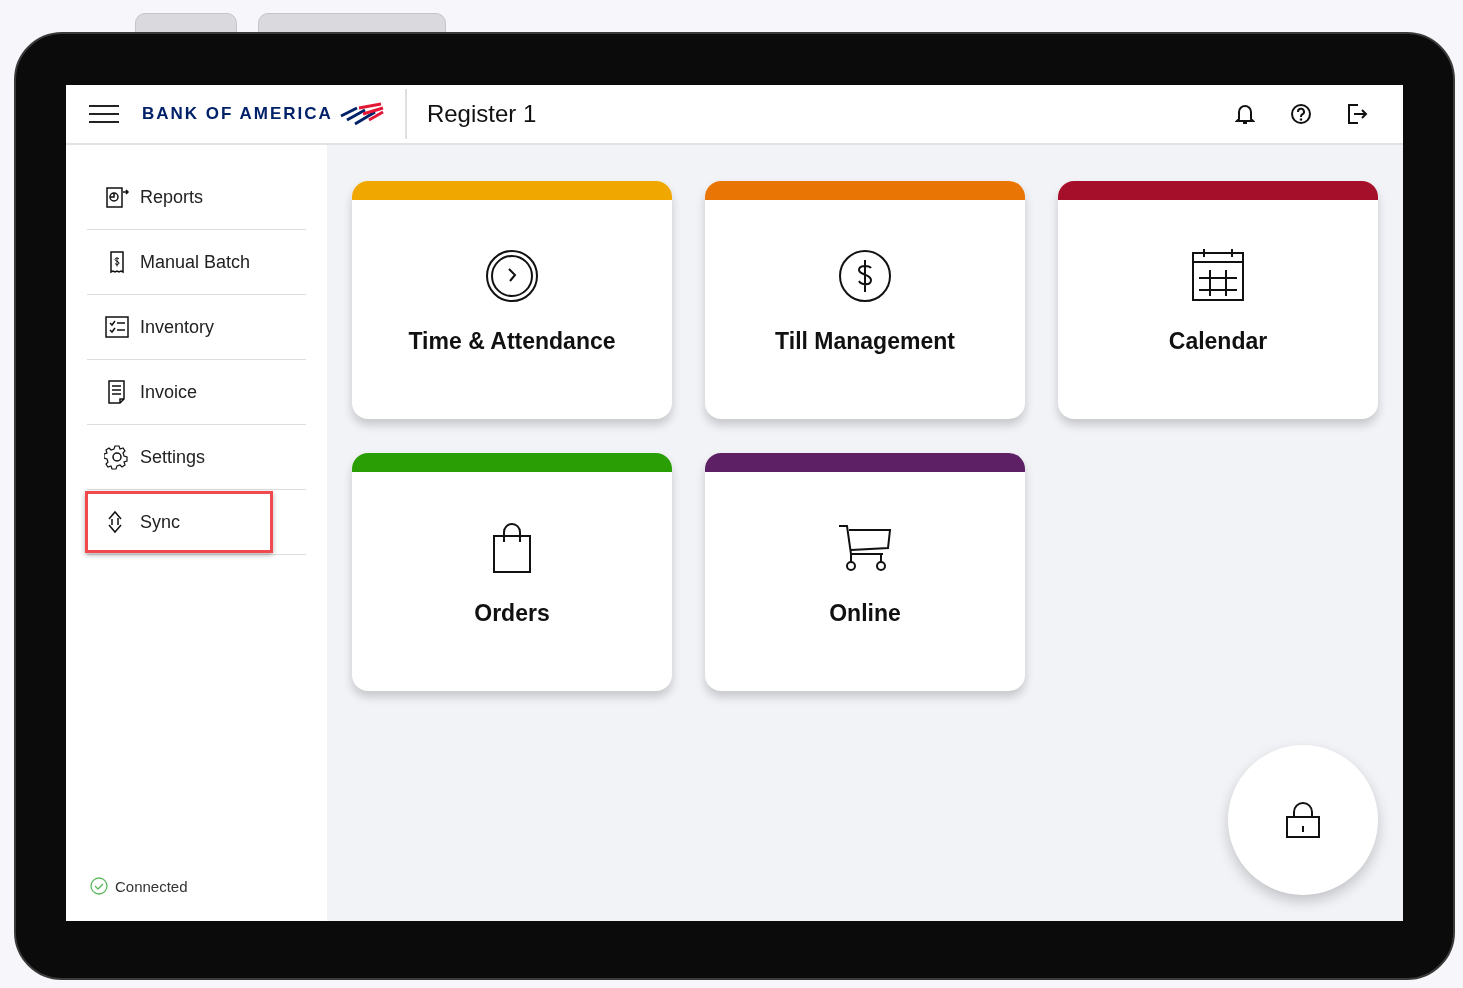  I want to click on sidebar-item: Manual Batch, so click(177, 262).